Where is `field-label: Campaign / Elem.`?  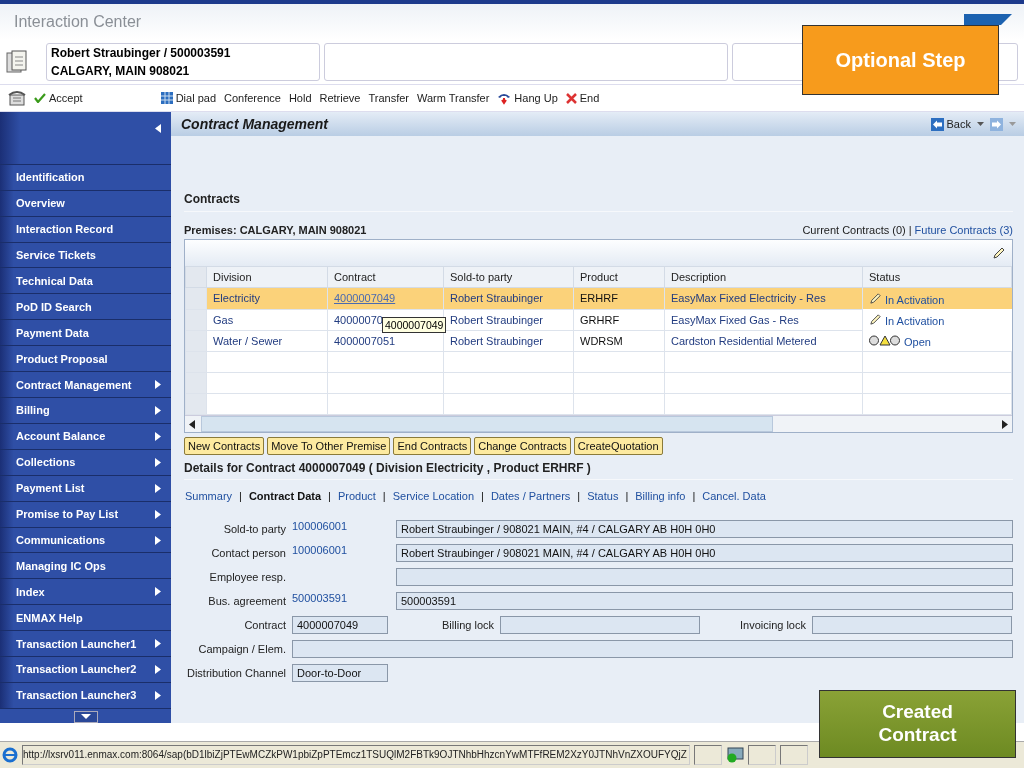 field-label: Campaign / Elem. is located at coordinates (241, 649).